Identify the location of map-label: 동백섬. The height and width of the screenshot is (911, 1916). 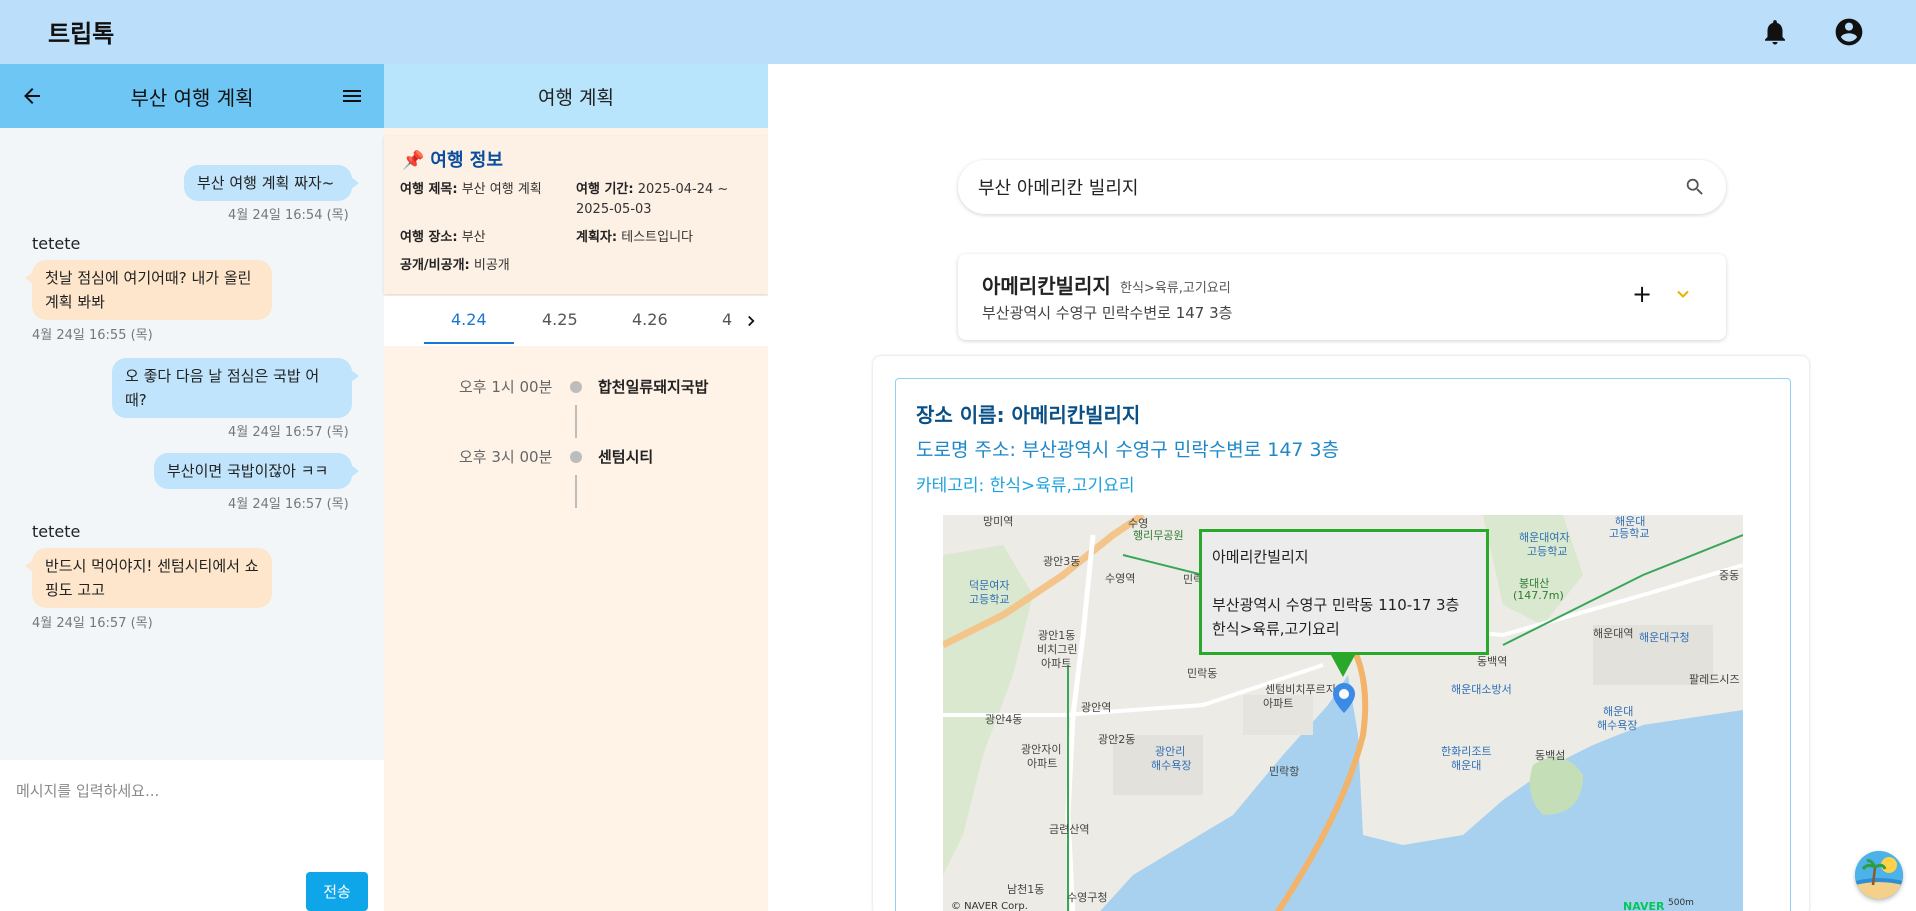
(1550, 755).